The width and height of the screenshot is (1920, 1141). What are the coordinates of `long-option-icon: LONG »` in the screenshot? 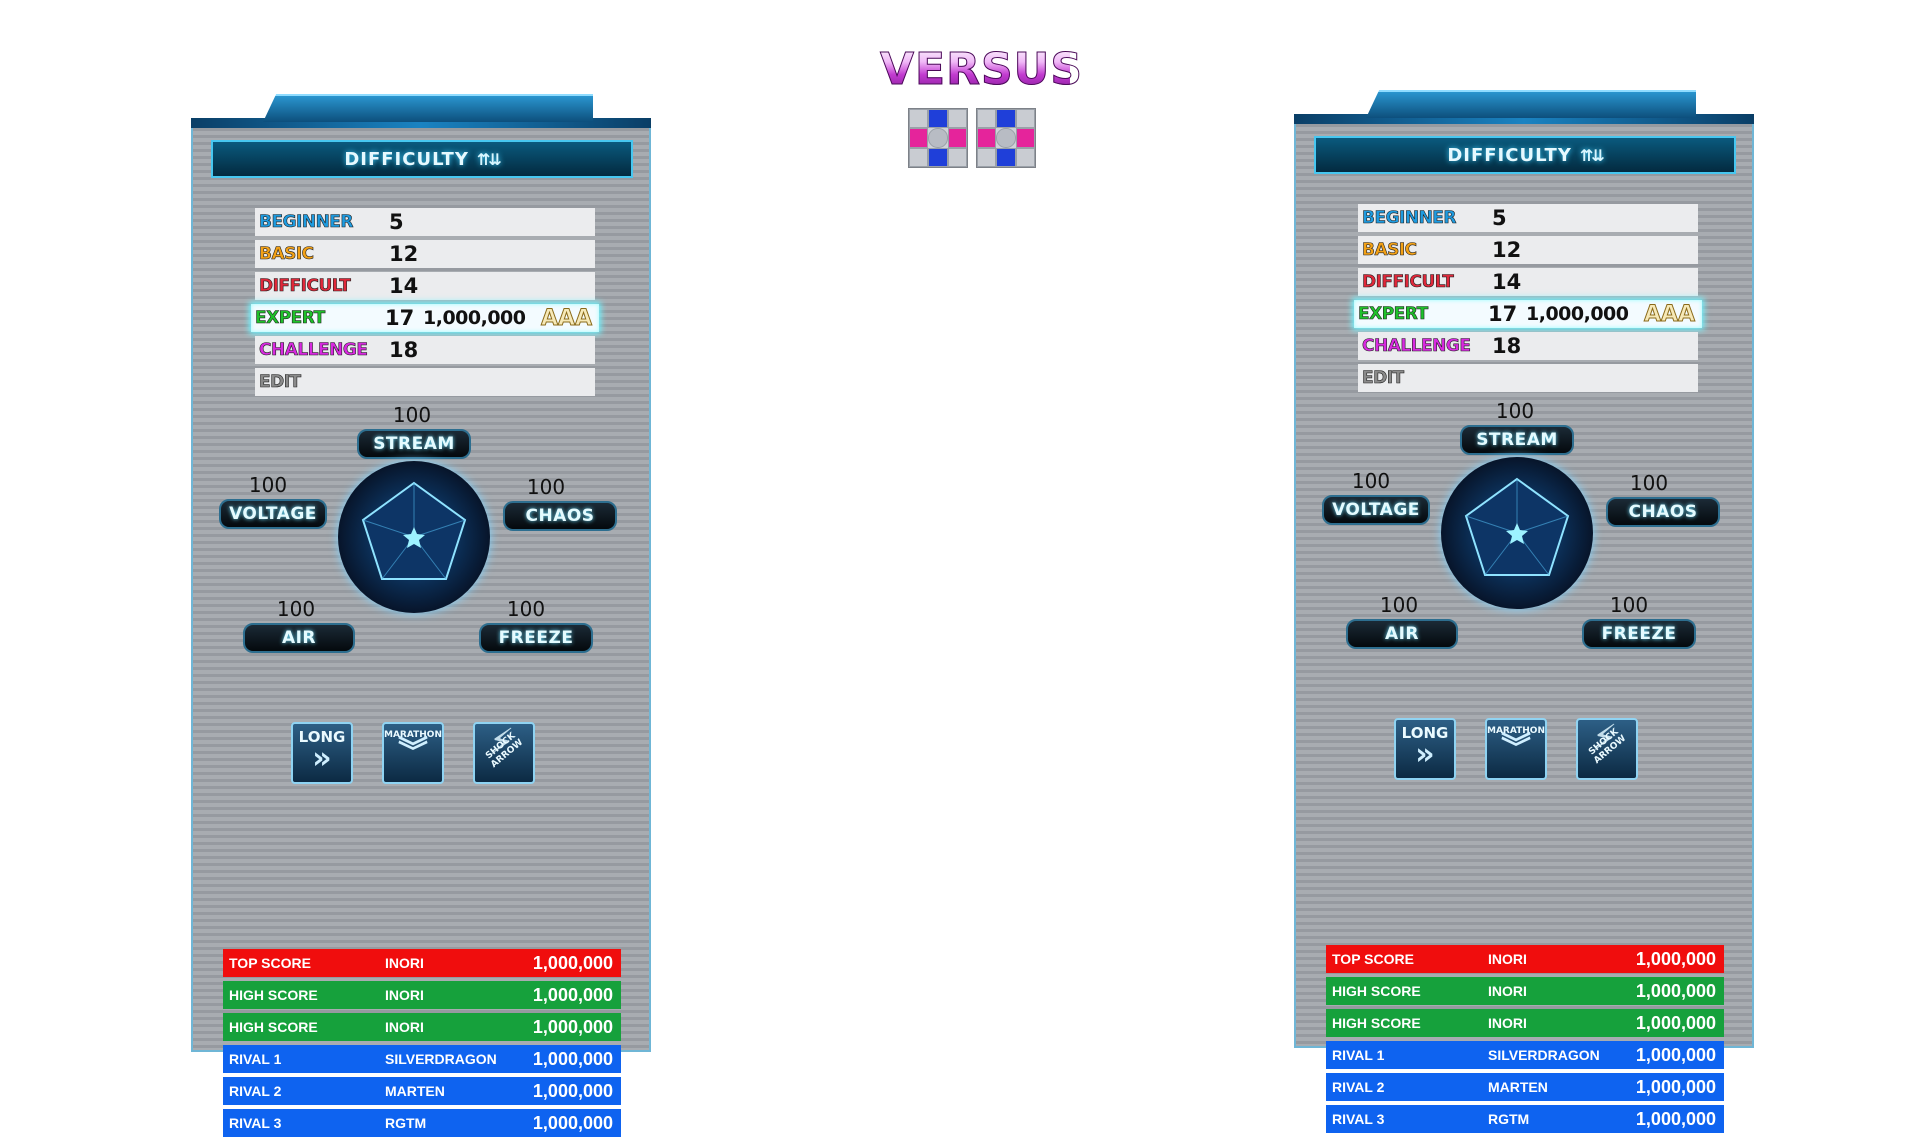 It's located at (322, 753).